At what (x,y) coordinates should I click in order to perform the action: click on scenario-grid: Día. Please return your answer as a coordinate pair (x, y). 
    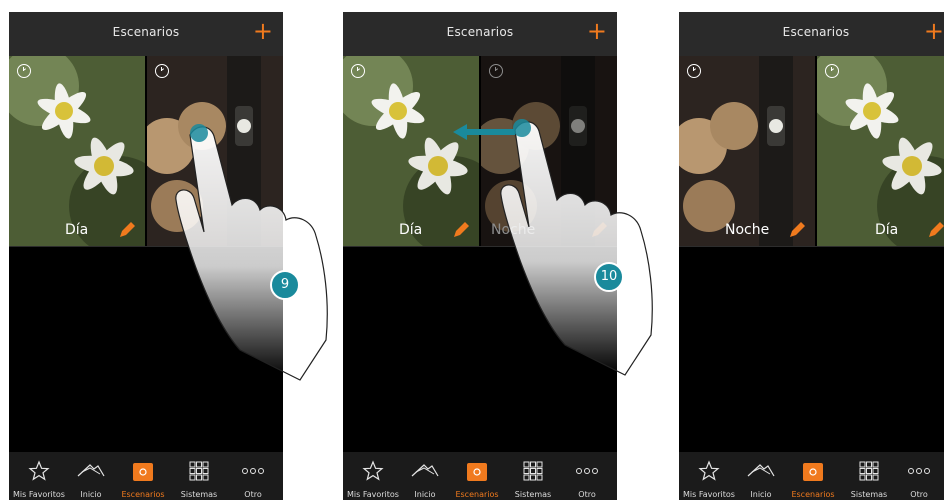
    Looking at the image, I should click on (146, 151).